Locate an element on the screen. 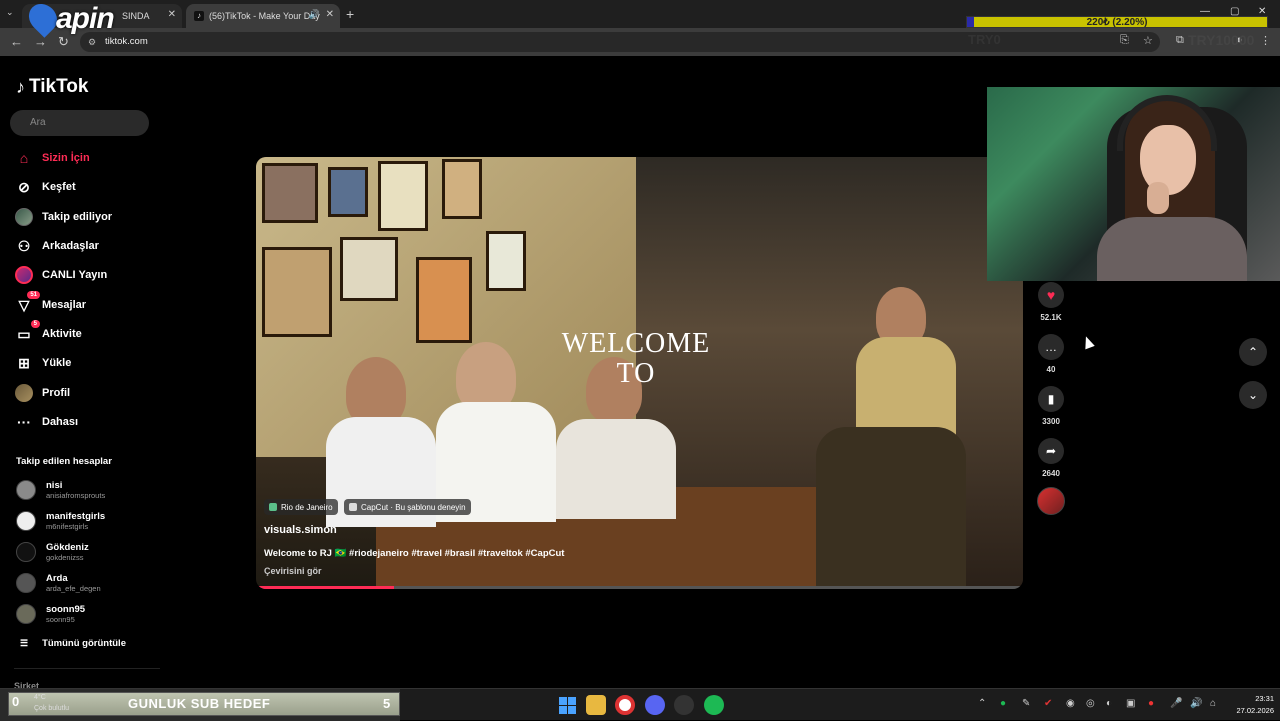 The height and width of the screenshot is (721, 1280). see-all-following-button: ☰ Tümünü görüntüle is located at coordinates (73, 643).